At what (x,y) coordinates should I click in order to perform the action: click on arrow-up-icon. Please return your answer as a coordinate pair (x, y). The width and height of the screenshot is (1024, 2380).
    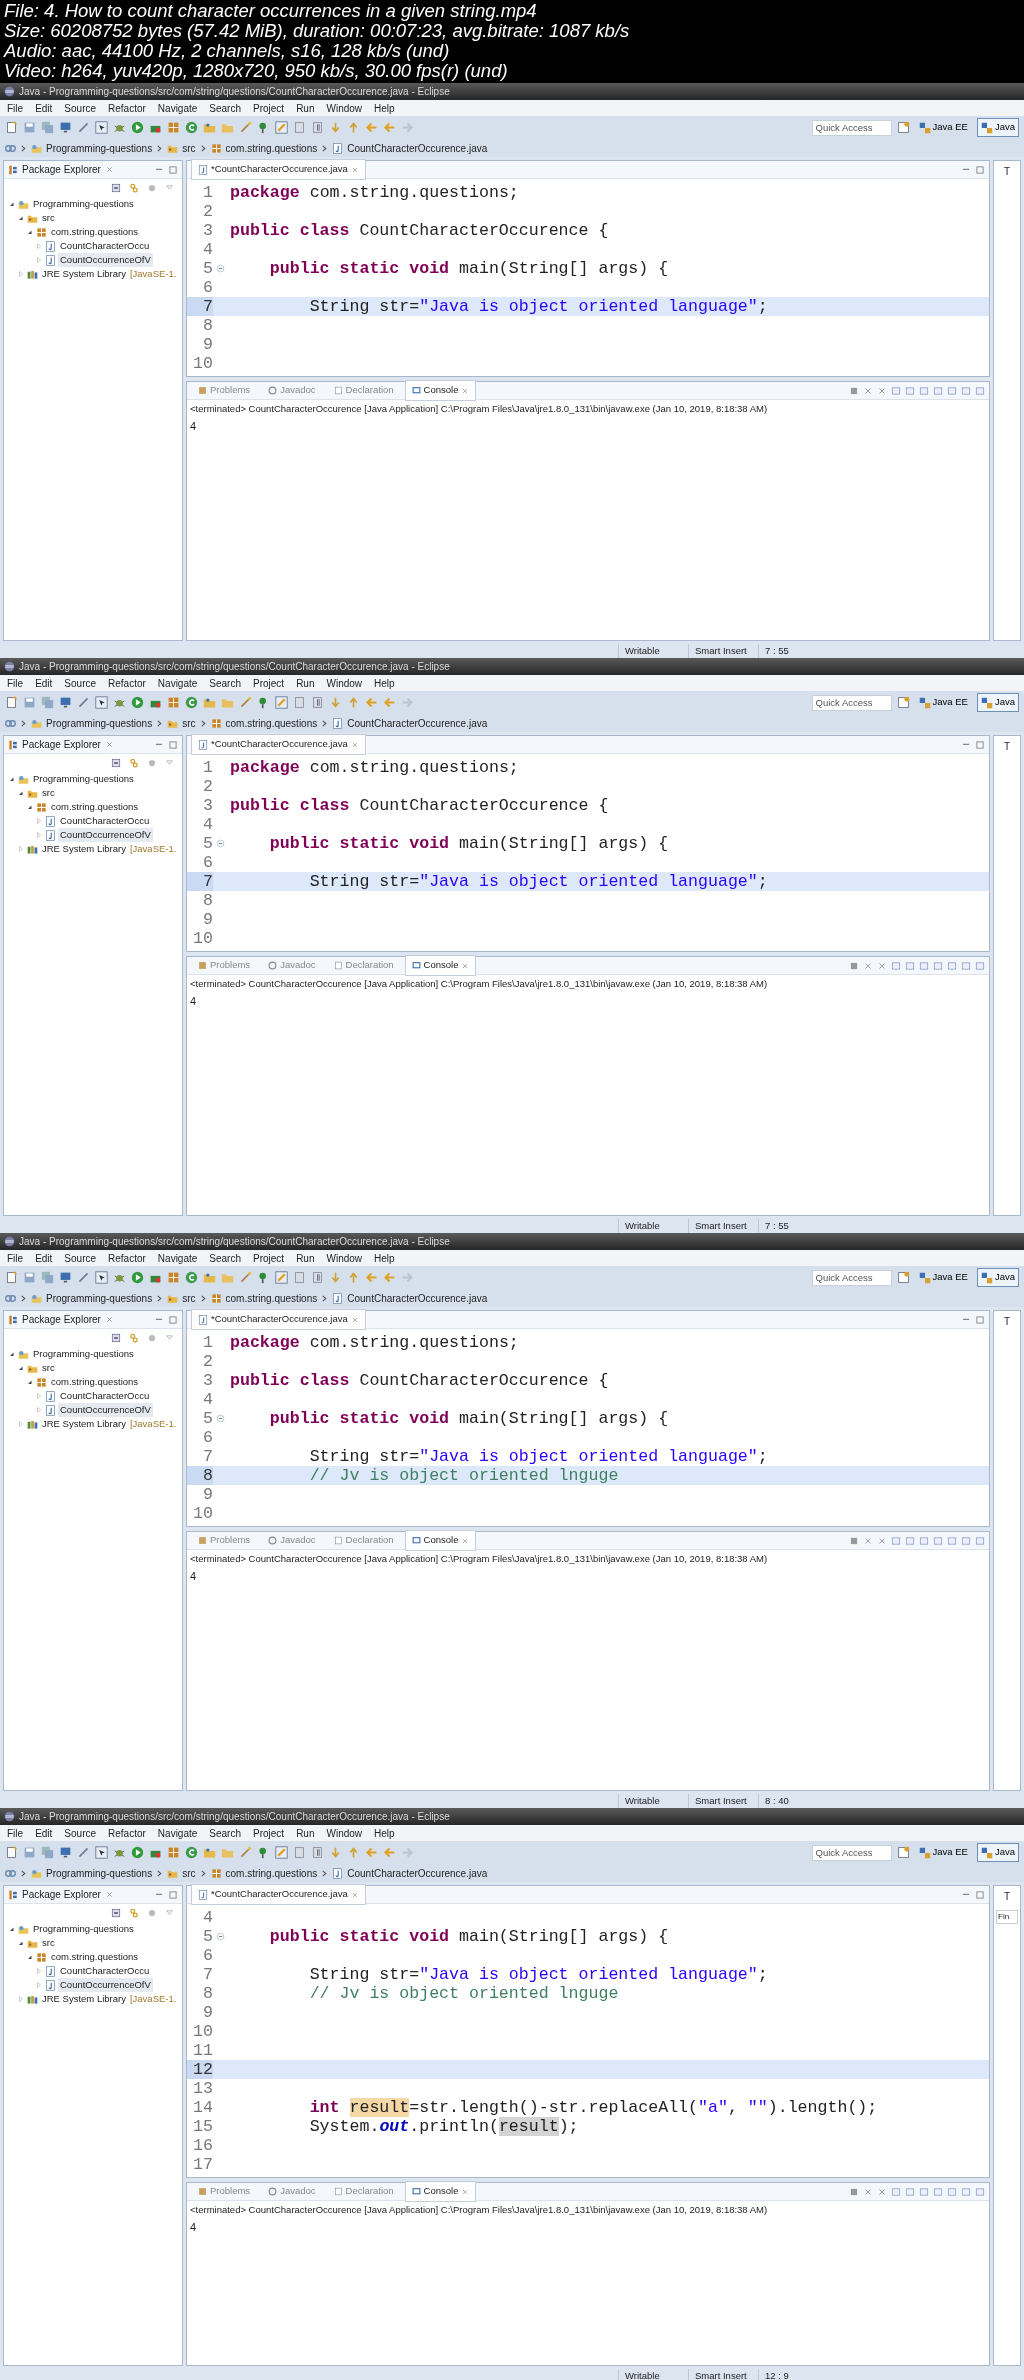
    Looking at the image, I should click on (353, 1852).